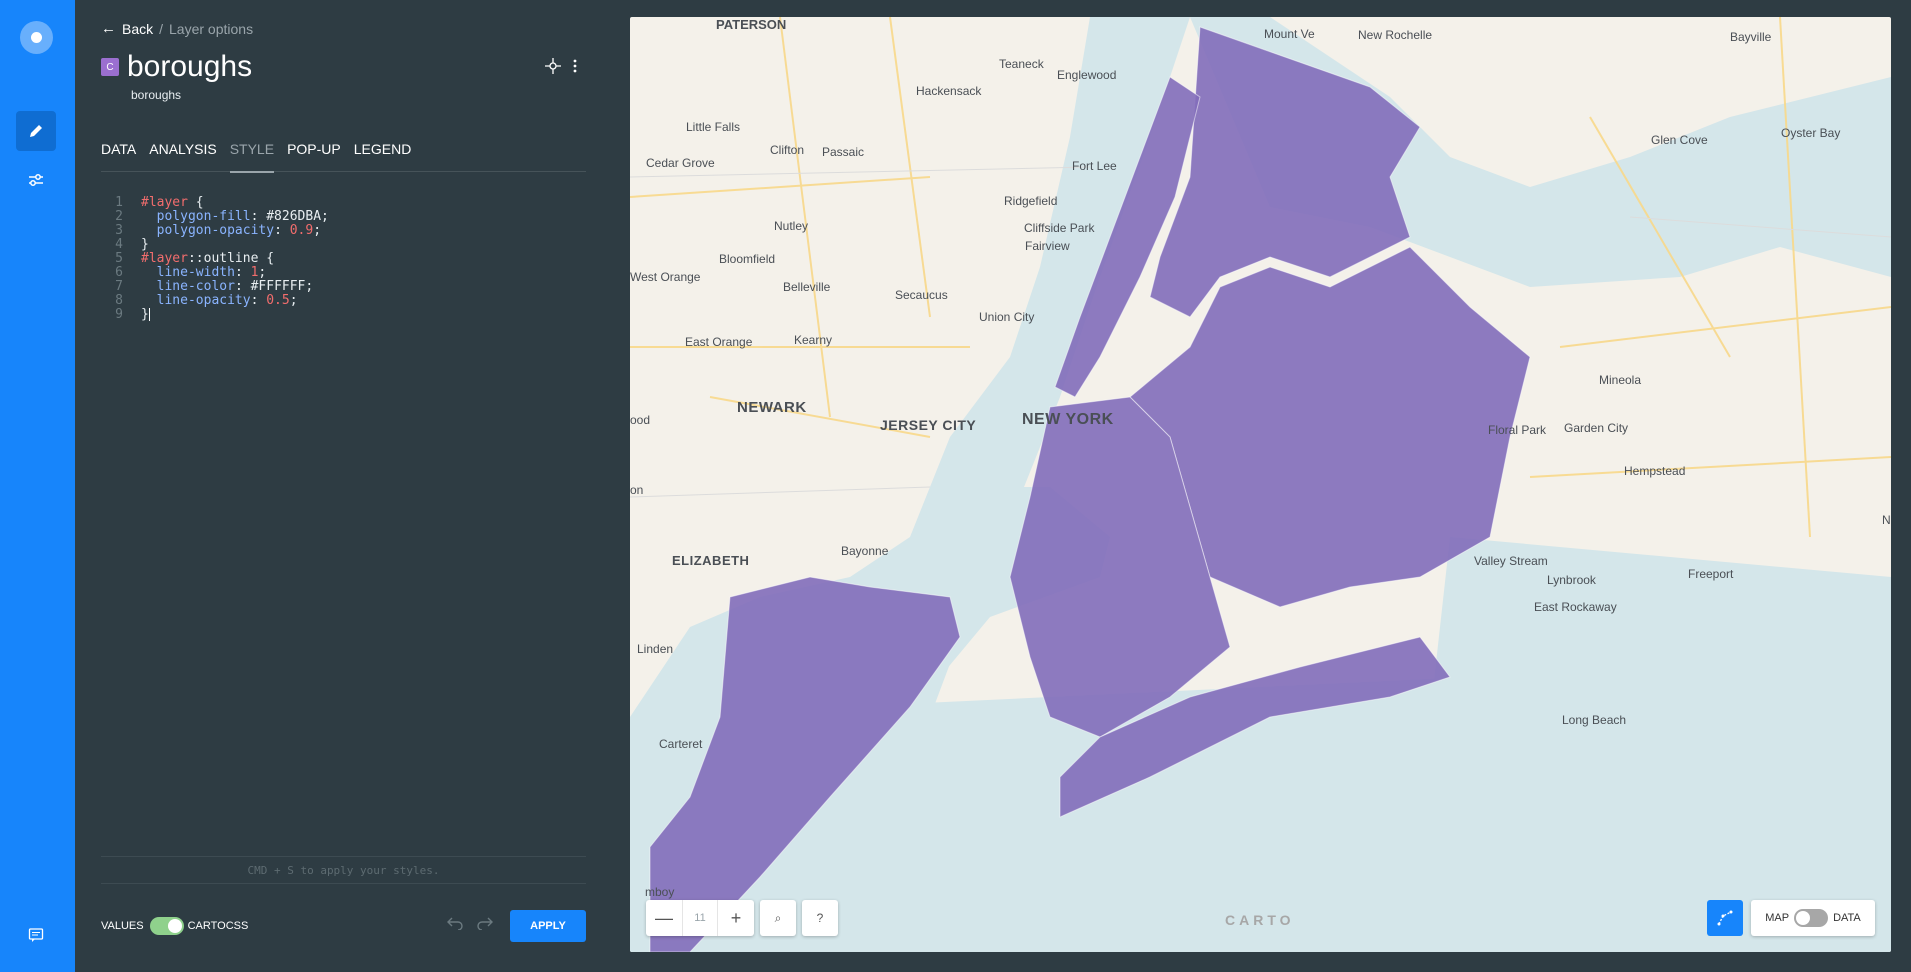  Describe the element at coordinates (343, 870) in the screenshot. I see `apply-shortcut-hint: CMD + S to apply your styles.` at that location.